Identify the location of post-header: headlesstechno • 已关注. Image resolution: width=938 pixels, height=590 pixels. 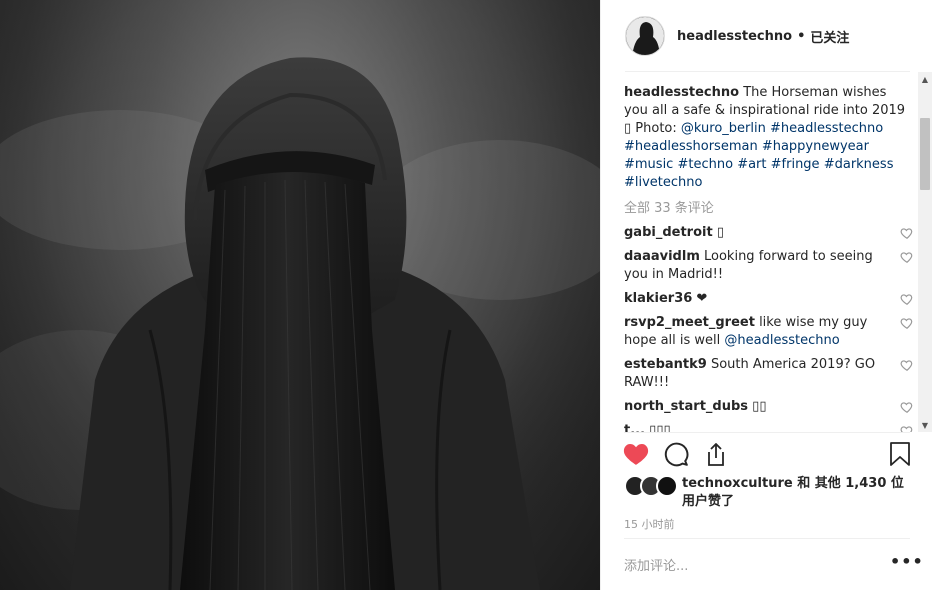
(769, 36).